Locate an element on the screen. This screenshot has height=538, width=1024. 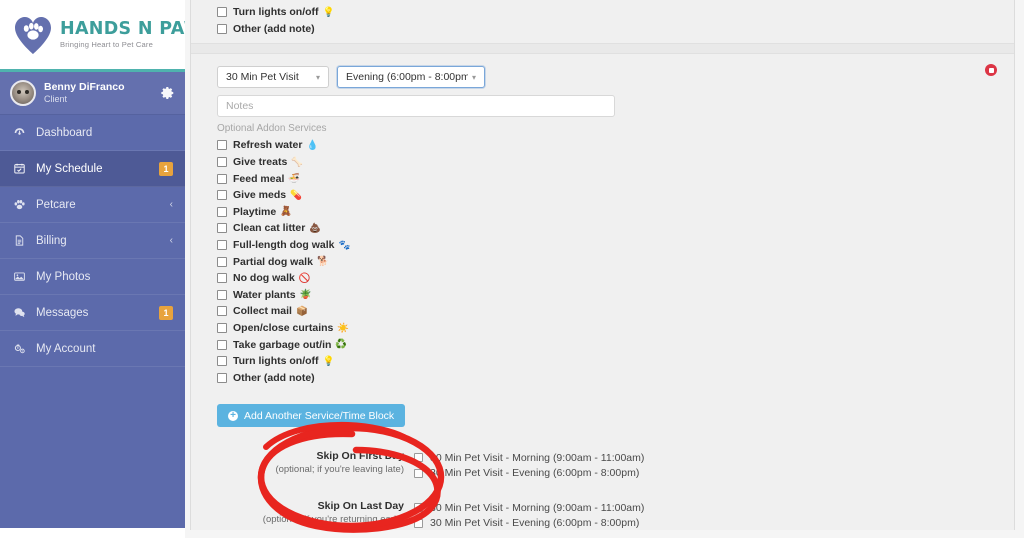
addon-row: Give treats 🦴 is located at coordinates (602, 162).